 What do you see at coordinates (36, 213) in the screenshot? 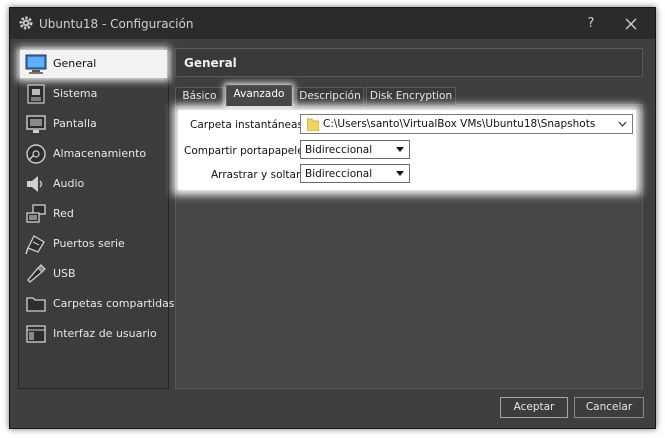
I see `network-icon` at bounding box center [36, 213].